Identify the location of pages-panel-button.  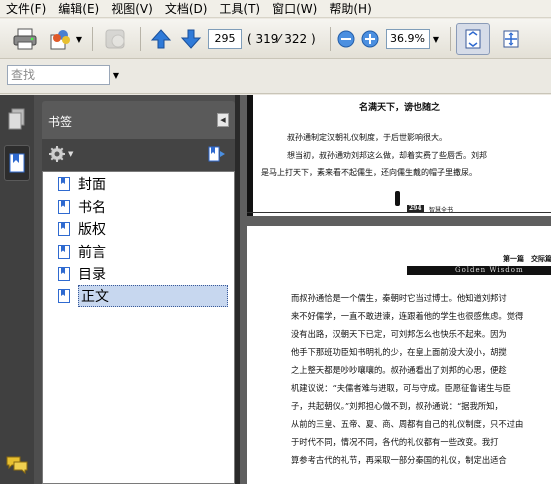
(17, 119).